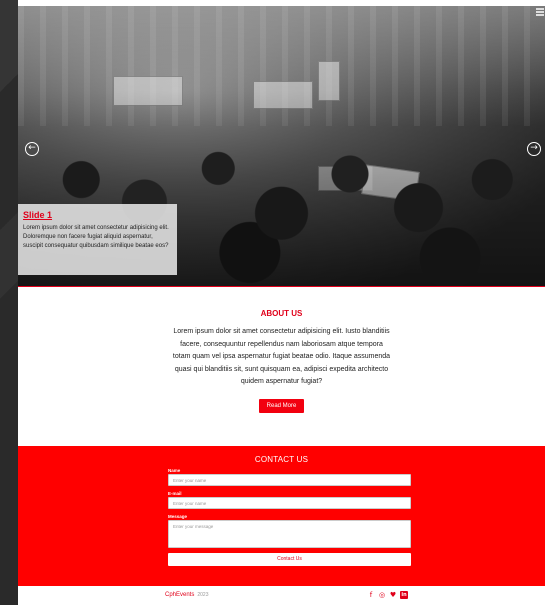 The width and height of the screenshot is (545, 605). I want to click on name-label: Name, so click(174, 470).